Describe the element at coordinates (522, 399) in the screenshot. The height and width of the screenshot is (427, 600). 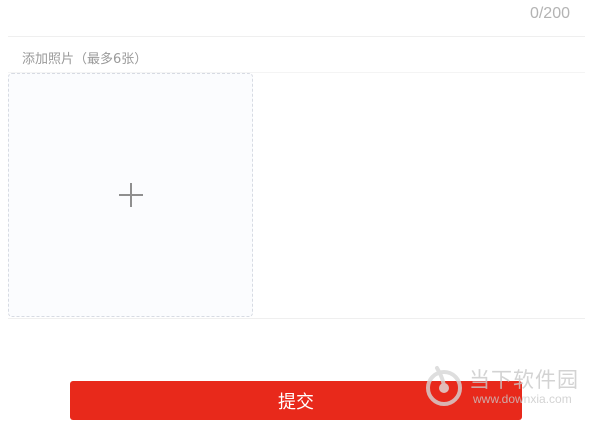
I see `watermark-url: www.downxia.com` at that location.